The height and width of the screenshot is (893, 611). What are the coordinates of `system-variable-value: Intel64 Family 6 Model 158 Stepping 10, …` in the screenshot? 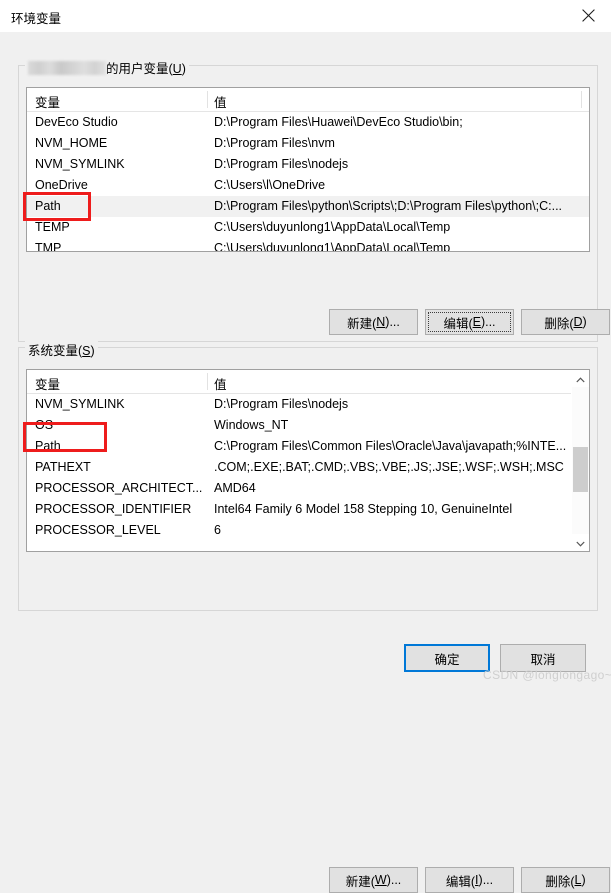 It's located at (363, 509).